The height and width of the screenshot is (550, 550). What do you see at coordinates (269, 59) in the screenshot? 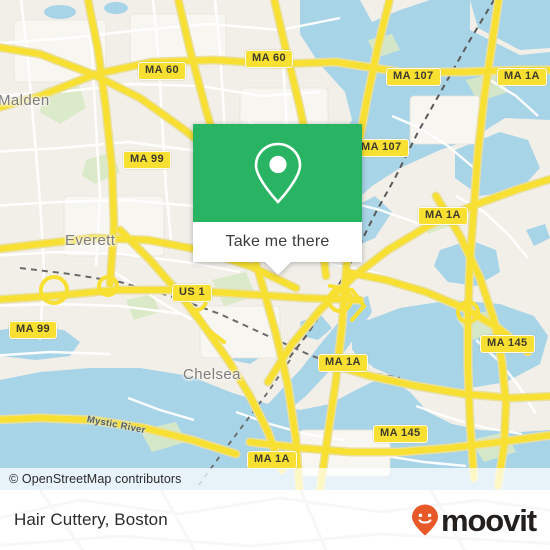
I see `route-shield-ma-60-b: MA 60` at bounding box center [269, 59].